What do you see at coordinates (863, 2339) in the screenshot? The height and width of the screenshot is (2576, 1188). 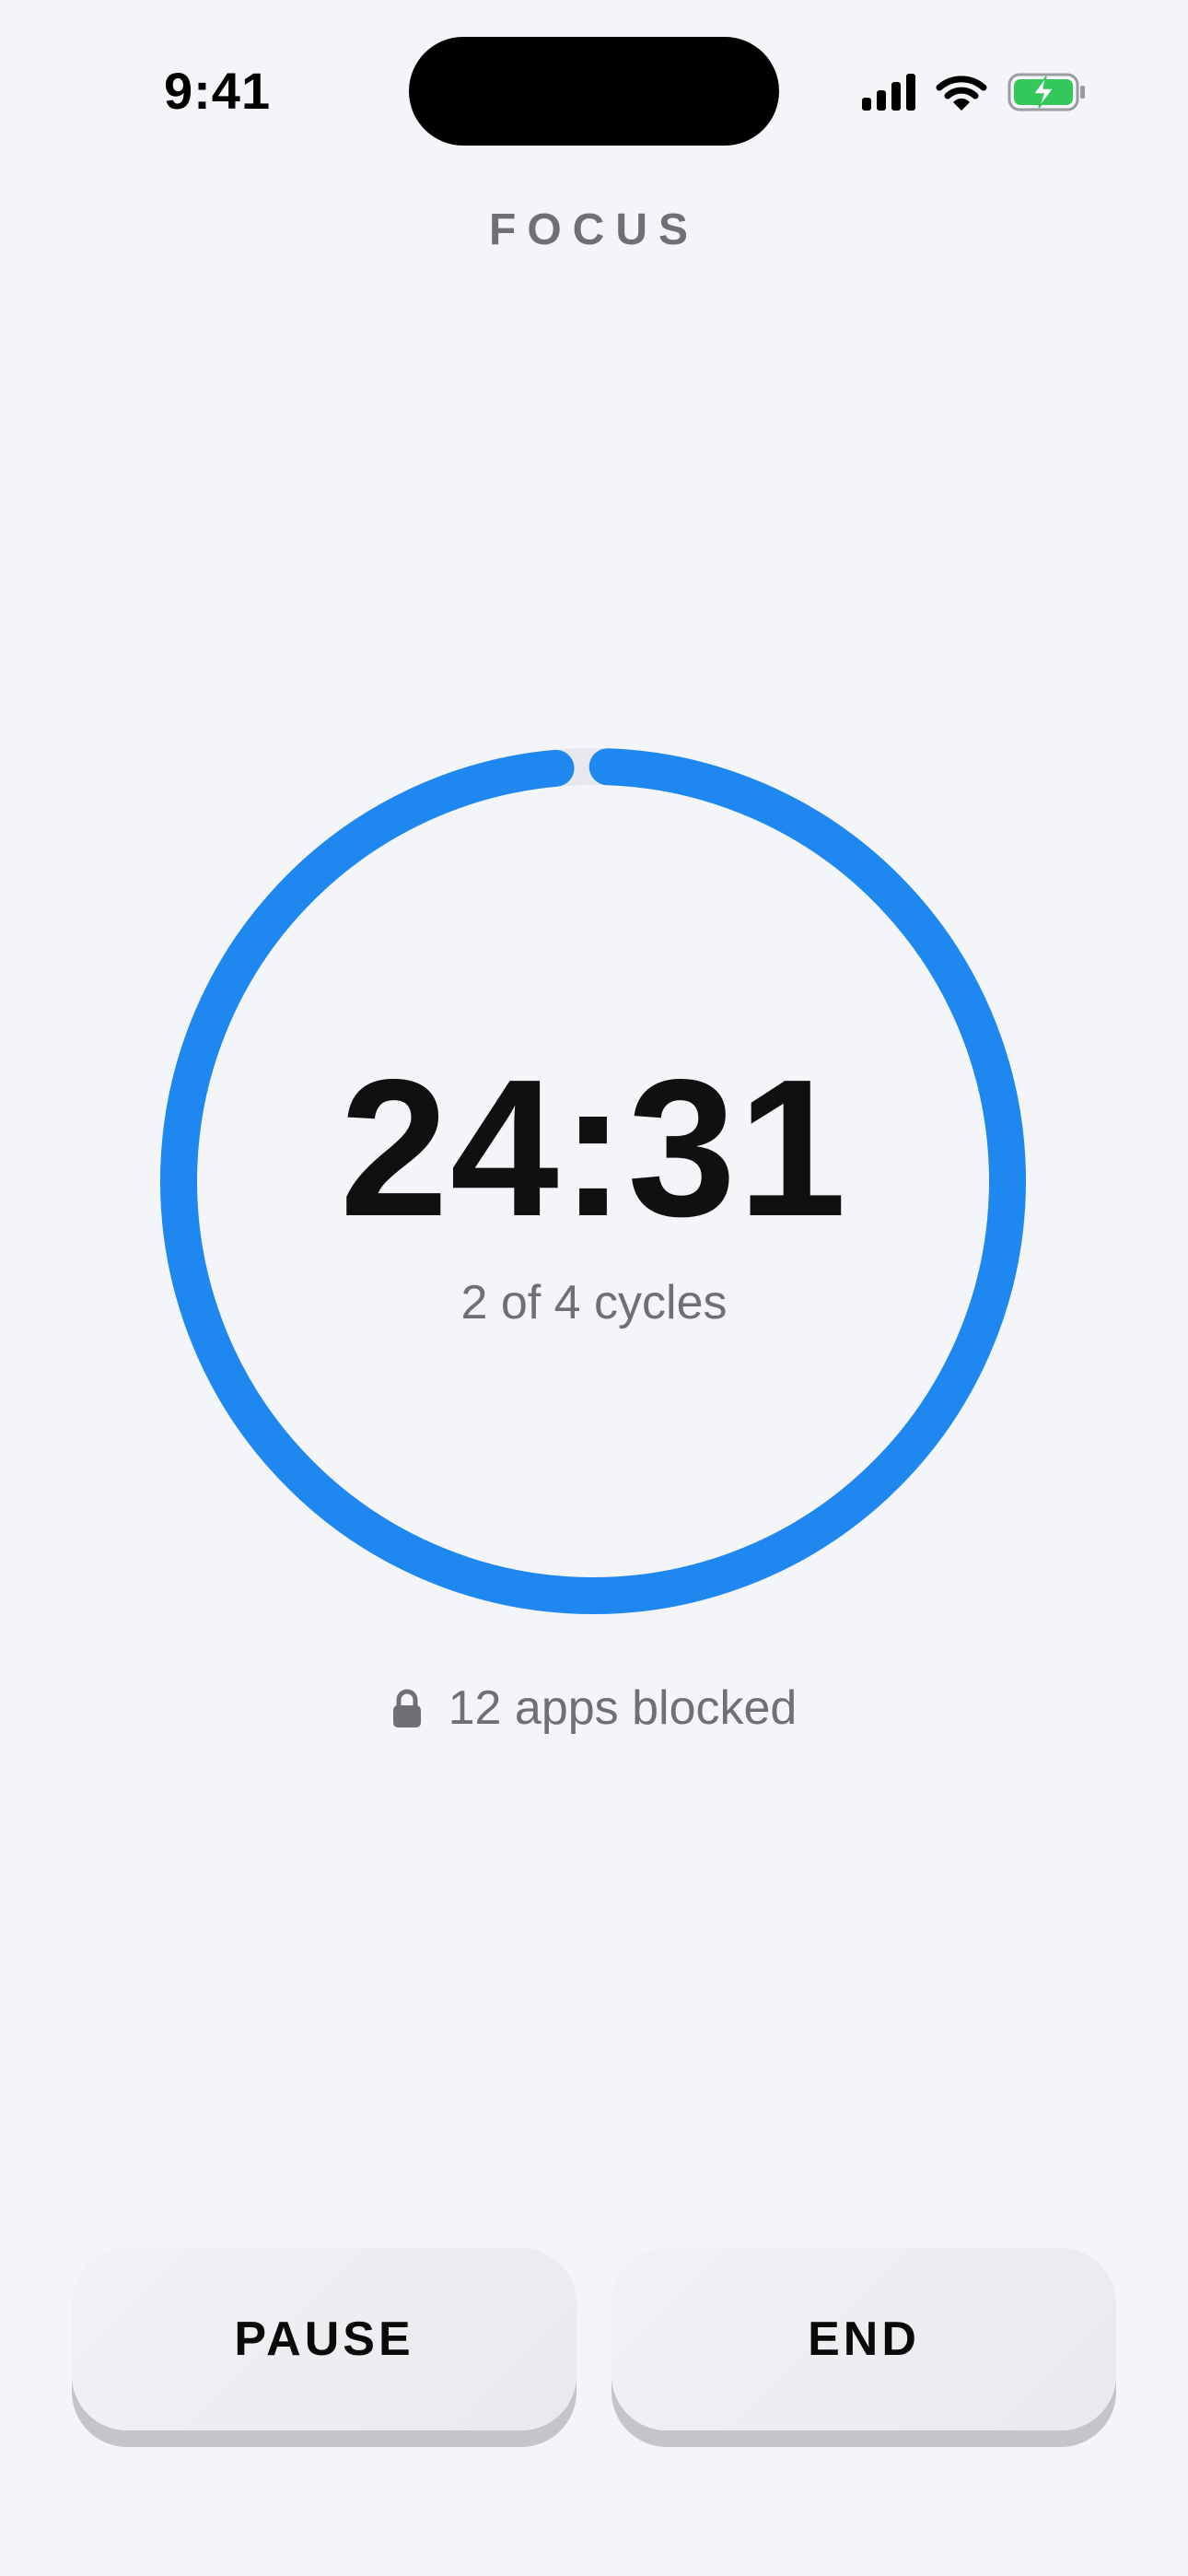 I see `end-button: END` at bounding box center [863, 2339].